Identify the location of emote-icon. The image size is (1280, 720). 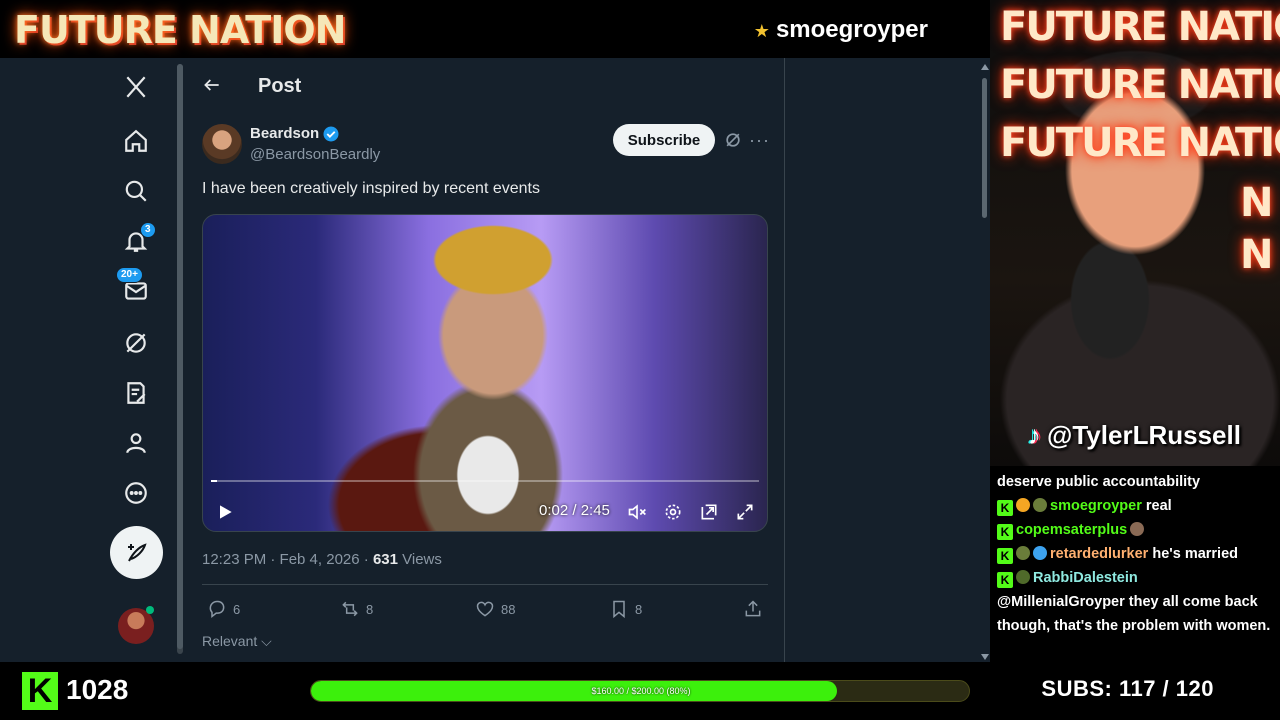
(1137, 529).